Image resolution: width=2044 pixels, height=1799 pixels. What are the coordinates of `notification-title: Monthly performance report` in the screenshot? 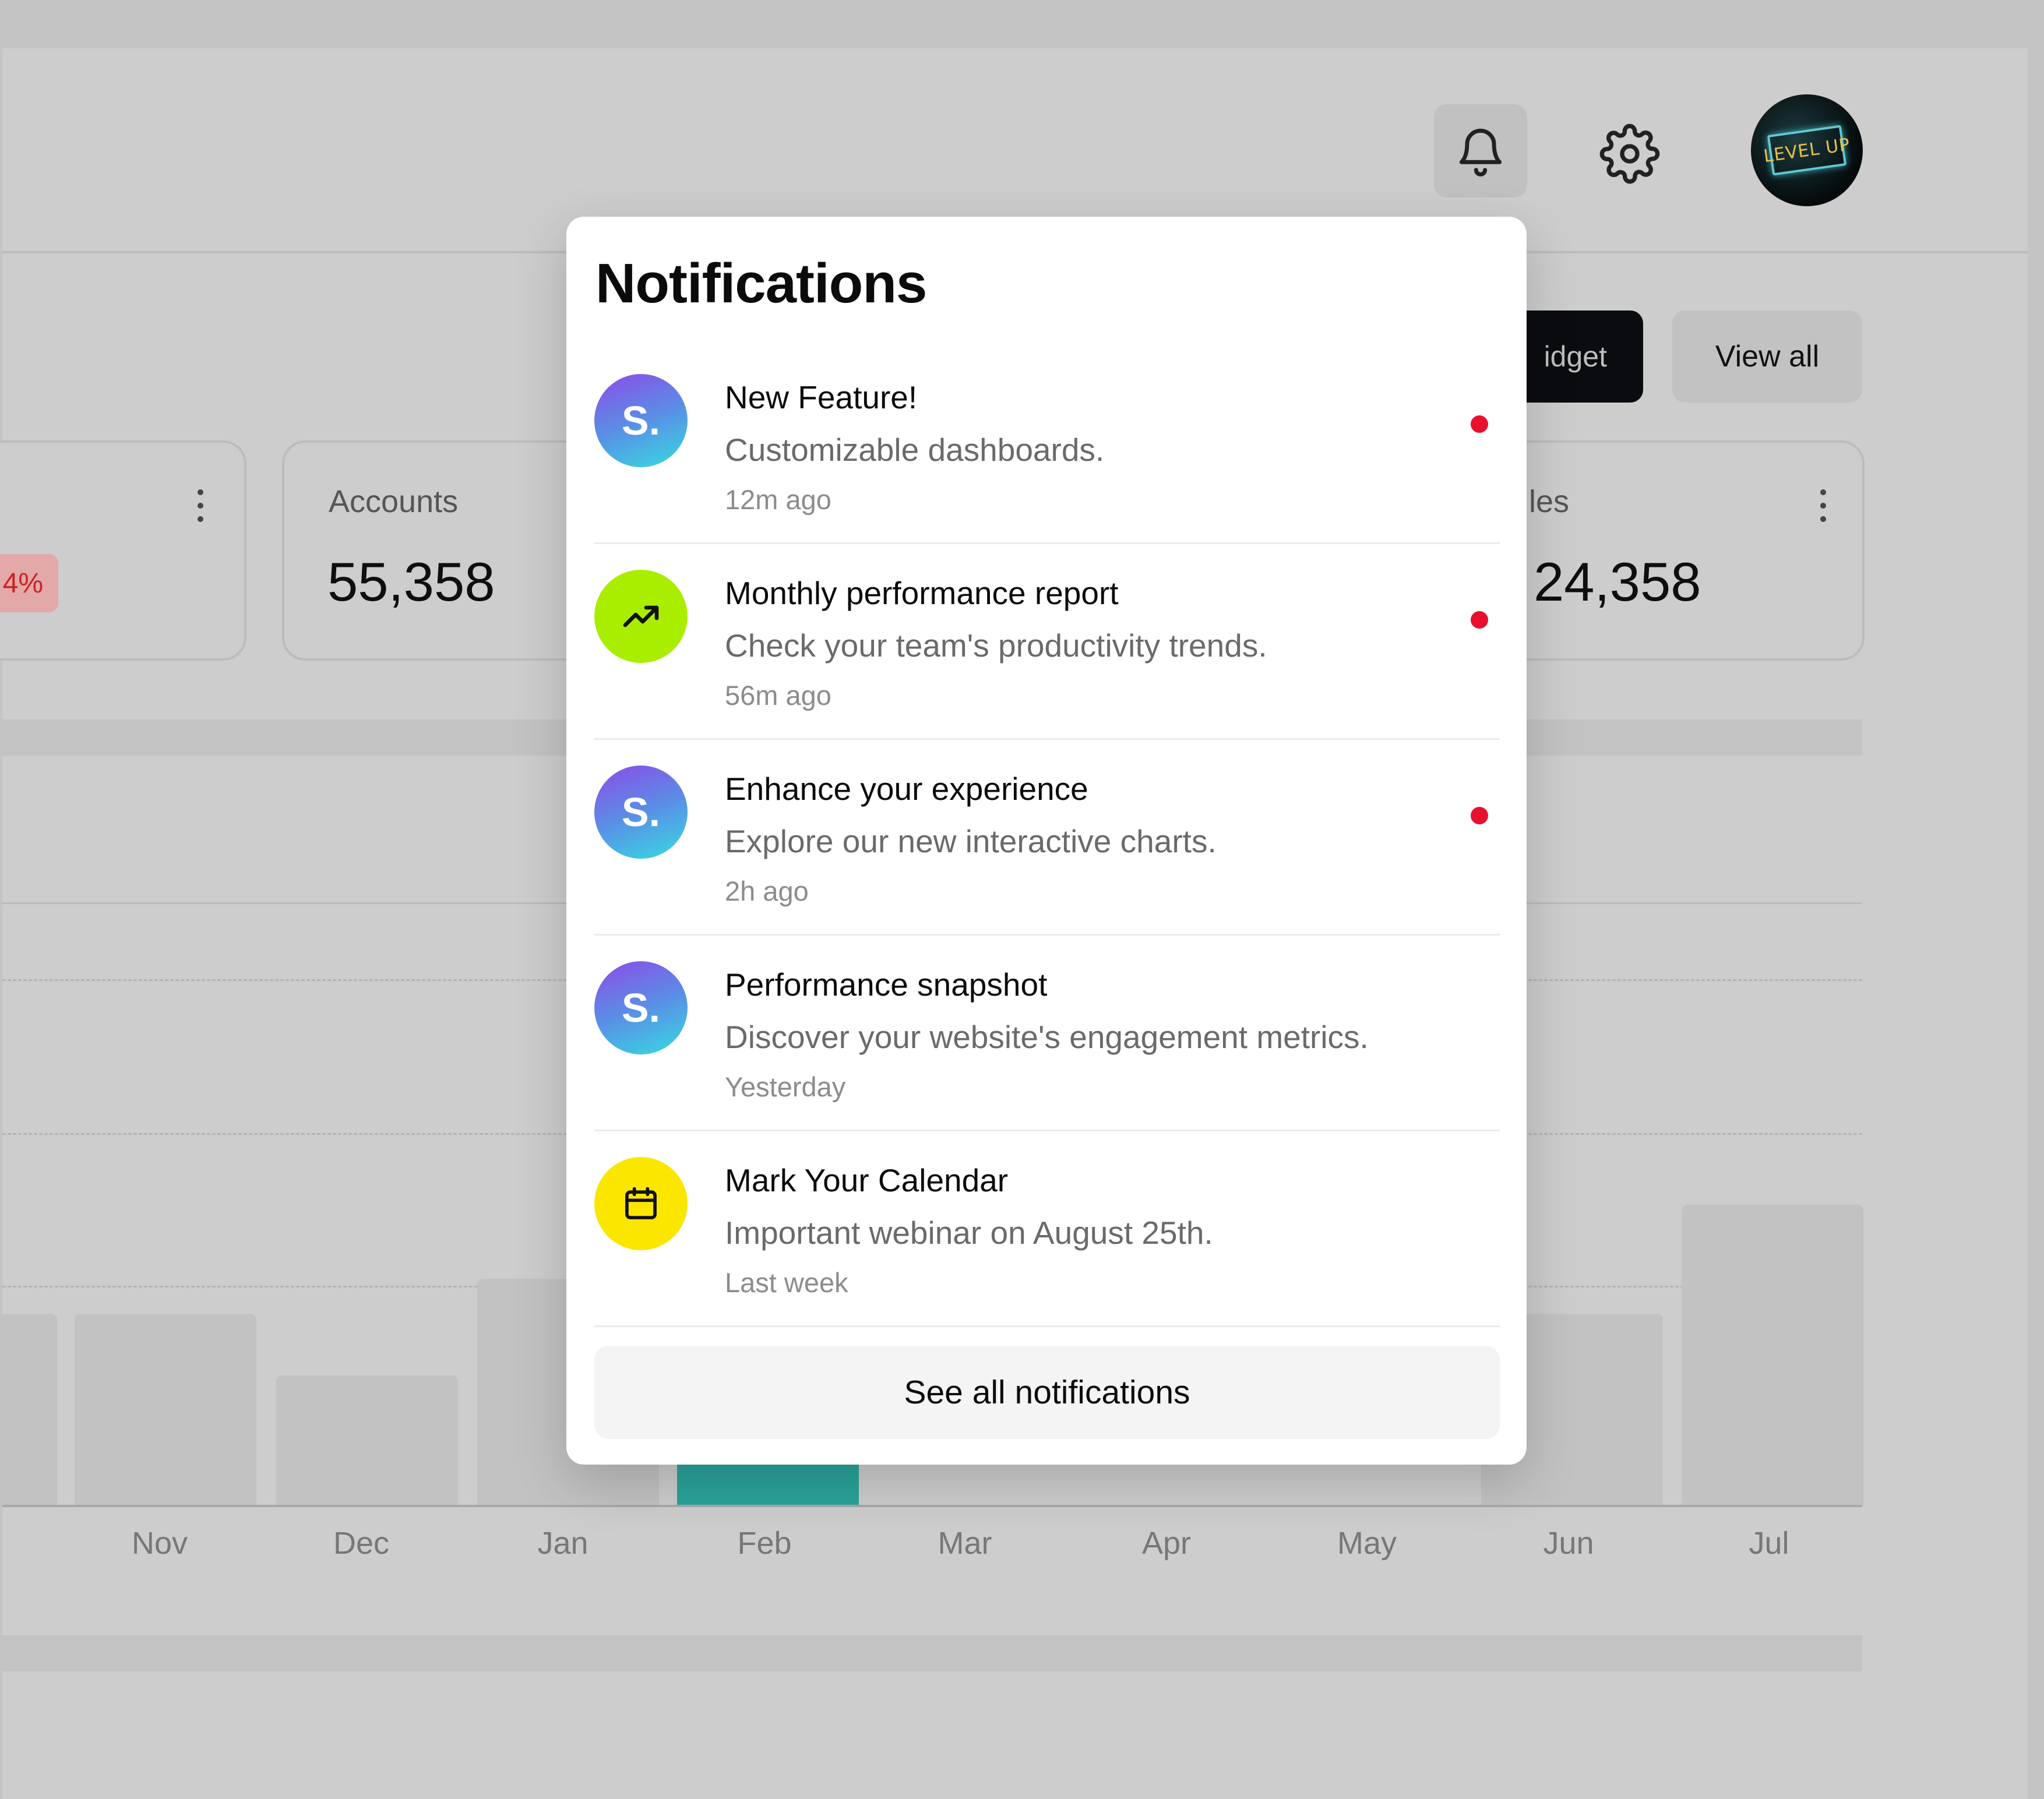 It's located at (922, 593).